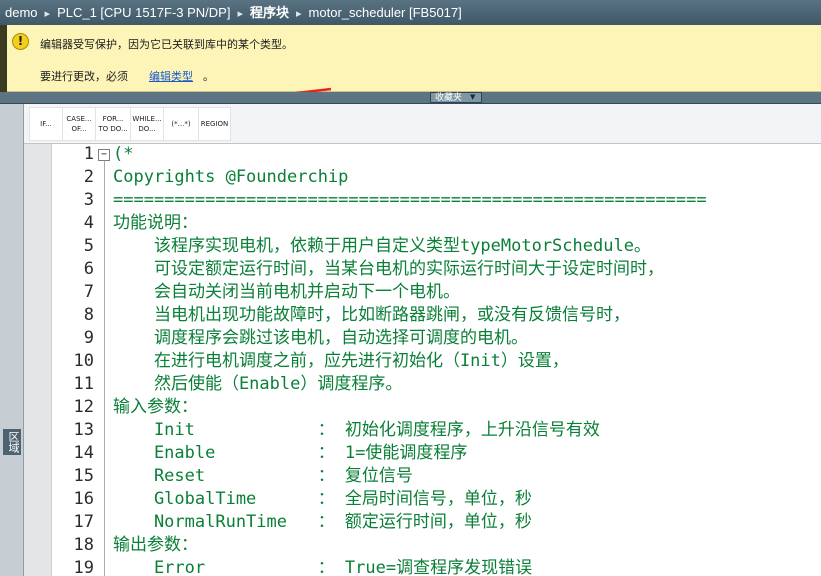 This screenshot has height=576, width=821. Describe the element at coordinates (214, 124) in the screenshot. I see `palette-region-button: REGION` at that location.